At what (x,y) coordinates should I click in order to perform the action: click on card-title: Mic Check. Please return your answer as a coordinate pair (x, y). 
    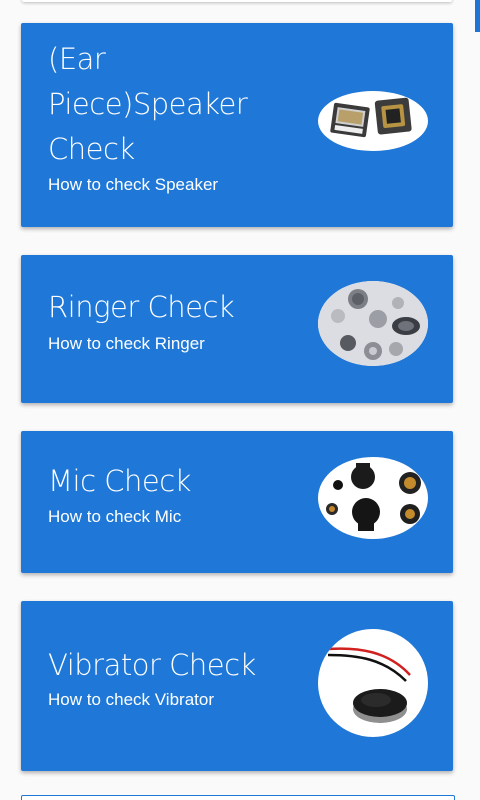
    Looking at the image, I should click on (119, 481).